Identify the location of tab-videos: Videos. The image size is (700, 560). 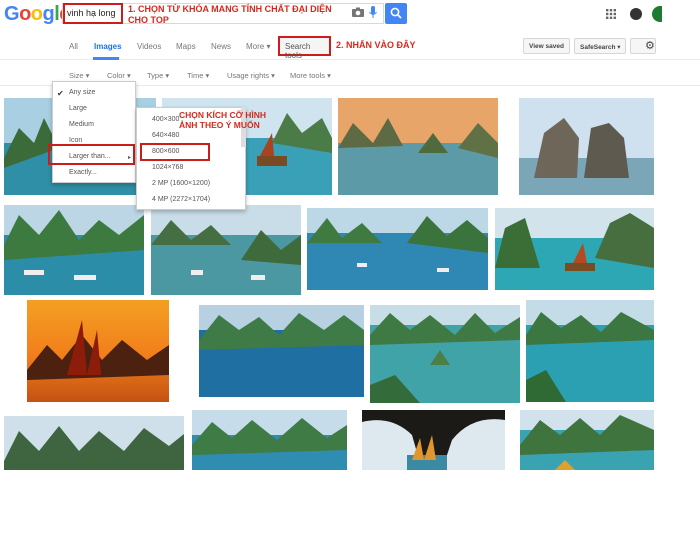
(149, 46).